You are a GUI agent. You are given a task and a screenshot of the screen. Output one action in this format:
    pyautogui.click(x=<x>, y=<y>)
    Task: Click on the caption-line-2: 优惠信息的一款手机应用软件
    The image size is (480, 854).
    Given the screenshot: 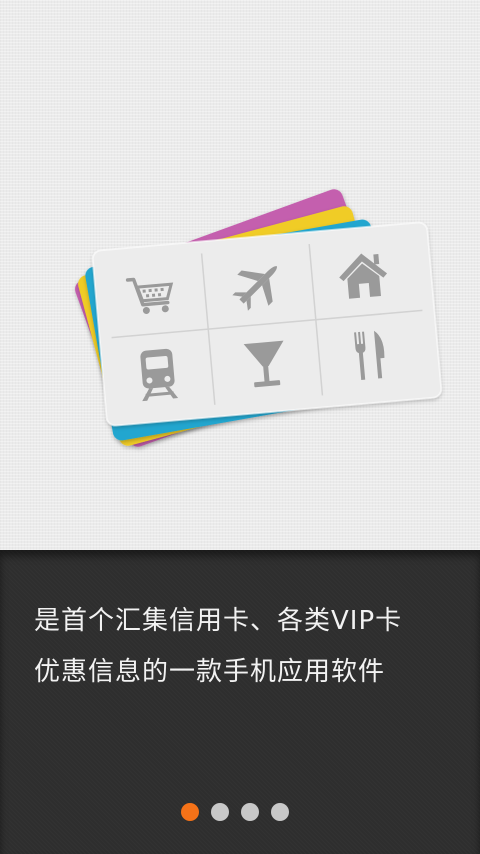 What is the action you would take?
    pyautogui.click(x=210, y=672)
    